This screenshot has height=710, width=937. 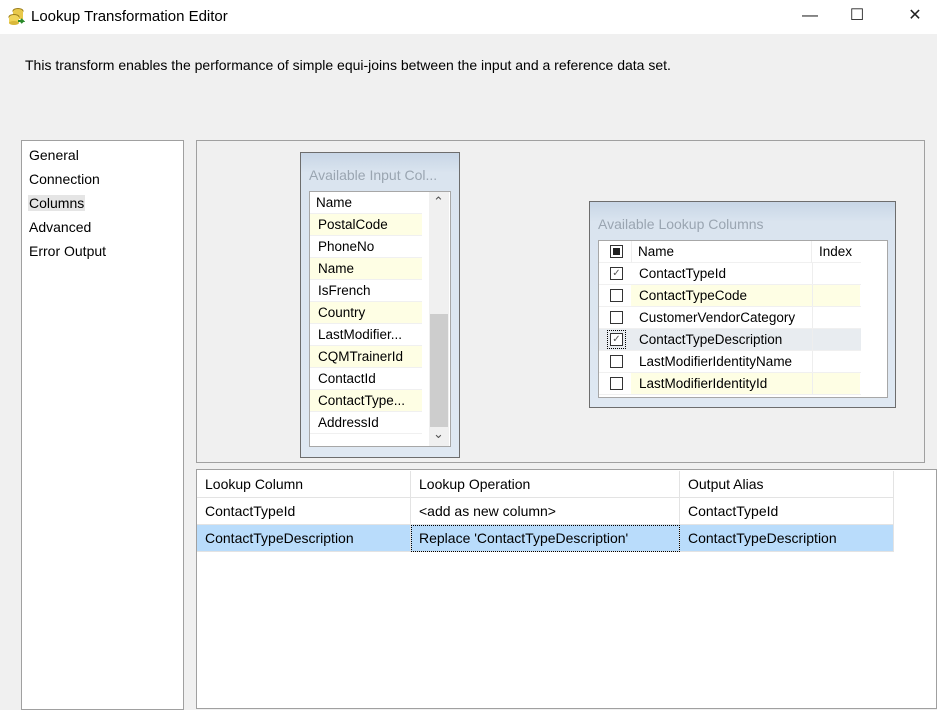 What do you see at coordinates (914, 17) in the screenshot?
I see `close-button: ✕` at bounding box center [914, 17].